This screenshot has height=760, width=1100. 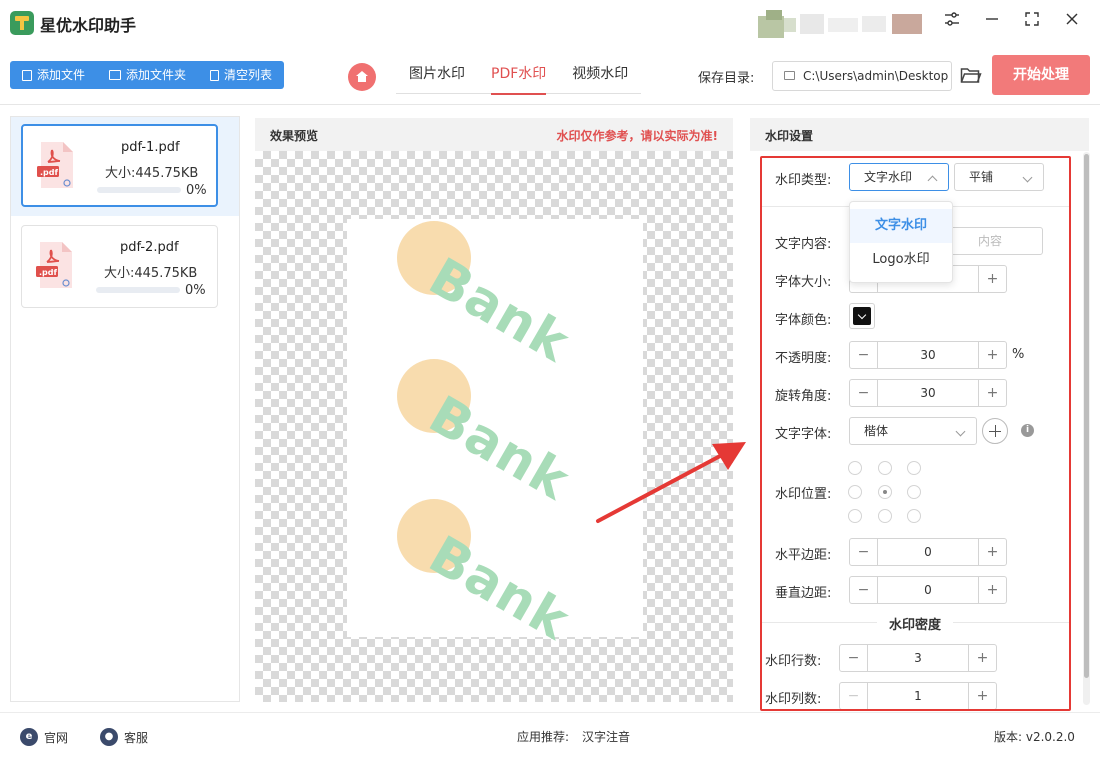 What do you see at coordinates (600, 77) in the screenshot?
I see `tab-video-watermark: 视频水印` at bounding box center [600, 77].